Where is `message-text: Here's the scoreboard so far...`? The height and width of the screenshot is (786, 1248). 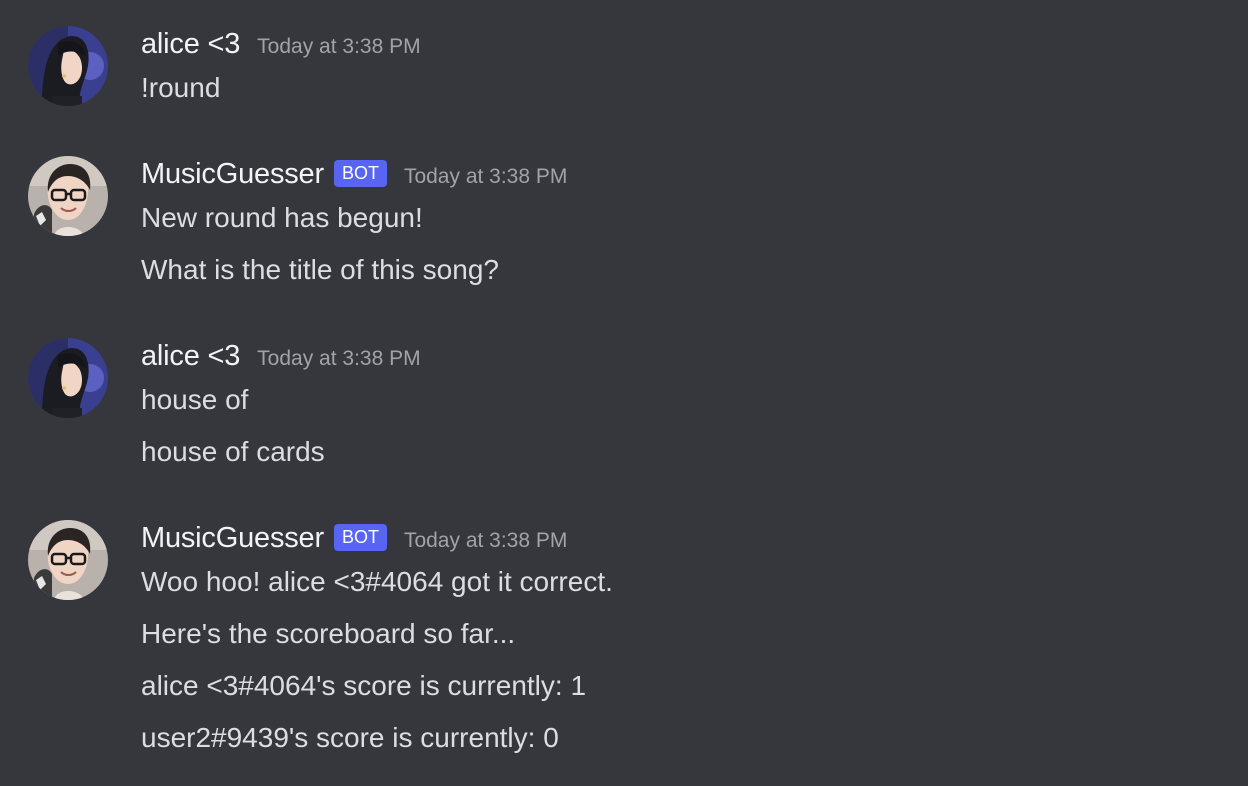
message-text: Here's the scoreboard so far... is located at coordinates (328, 633).